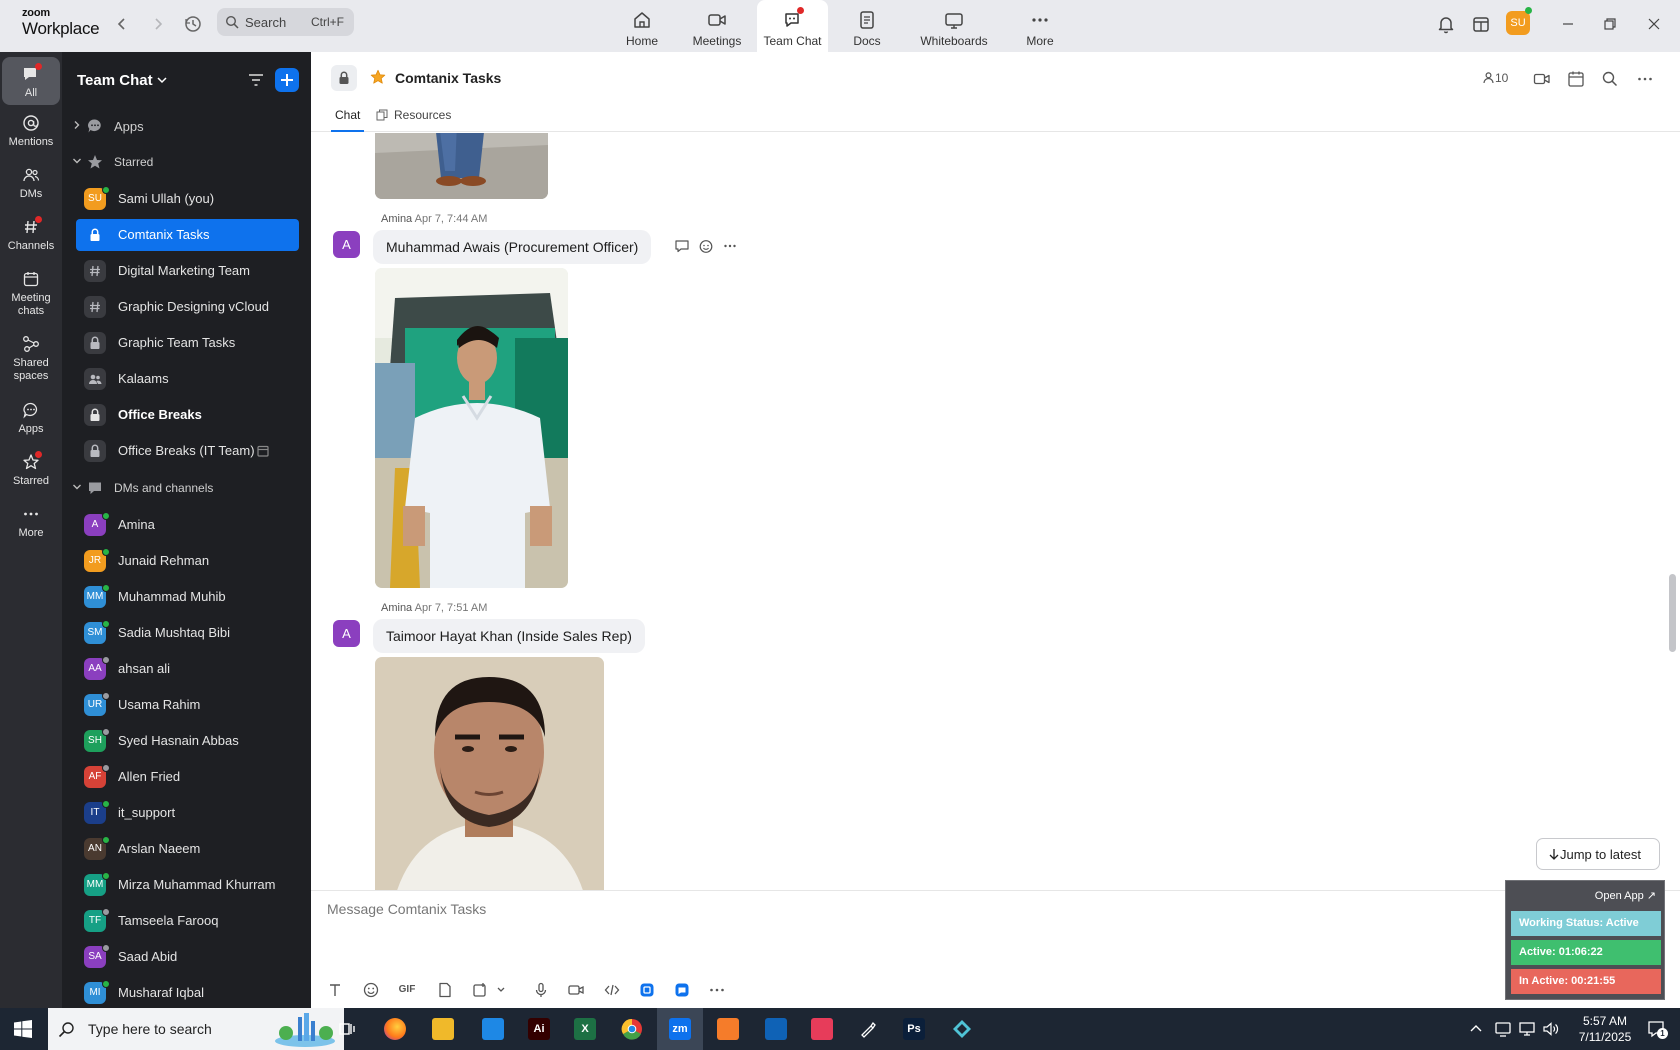  What do you see at coordinates (1542, 79) in the screenshot?
I see `video-camera-icon` at bounding box center [1542, 79].